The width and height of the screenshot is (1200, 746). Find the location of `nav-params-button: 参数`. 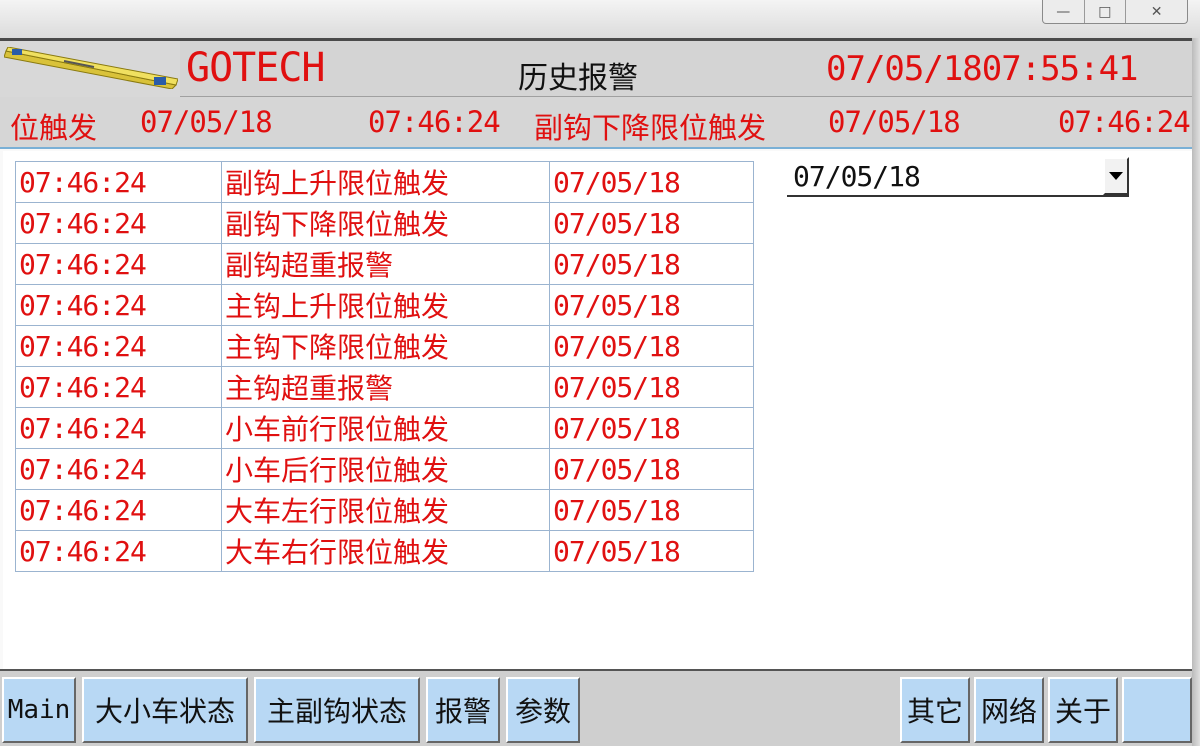

nav-params-button: 参数 is located at coordinates (543, 710).